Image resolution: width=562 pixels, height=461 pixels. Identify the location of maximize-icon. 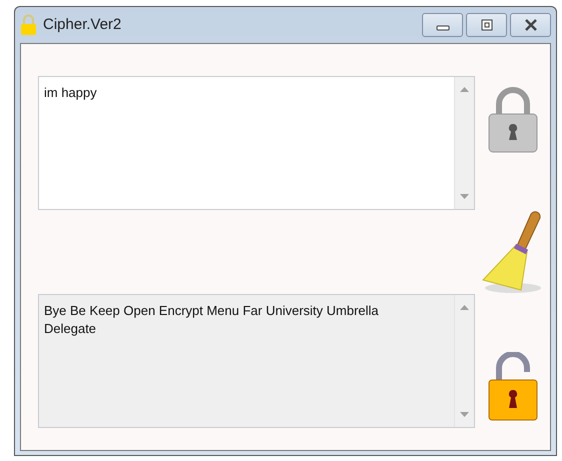
(487, 25).